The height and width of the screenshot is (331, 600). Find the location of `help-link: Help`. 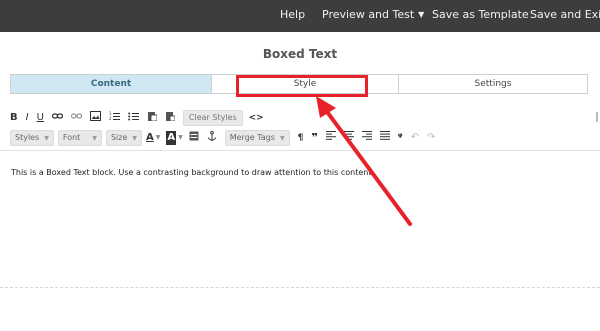

help-link: Help is located at coordinates (292, 16).